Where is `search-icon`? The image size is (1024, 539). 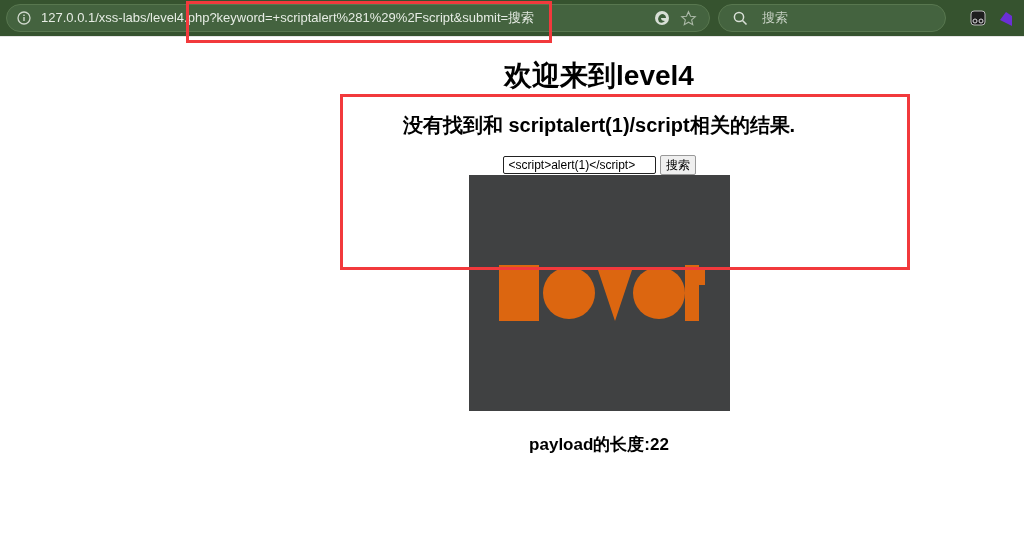
search-icon is located at coordinates (740, 18).